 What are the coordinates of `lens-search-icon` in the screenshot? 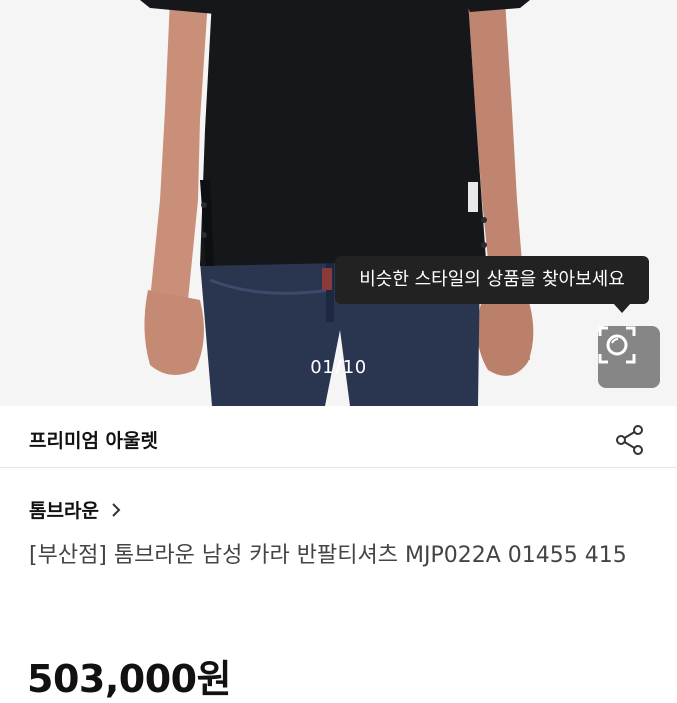 It's located at (617, 345).